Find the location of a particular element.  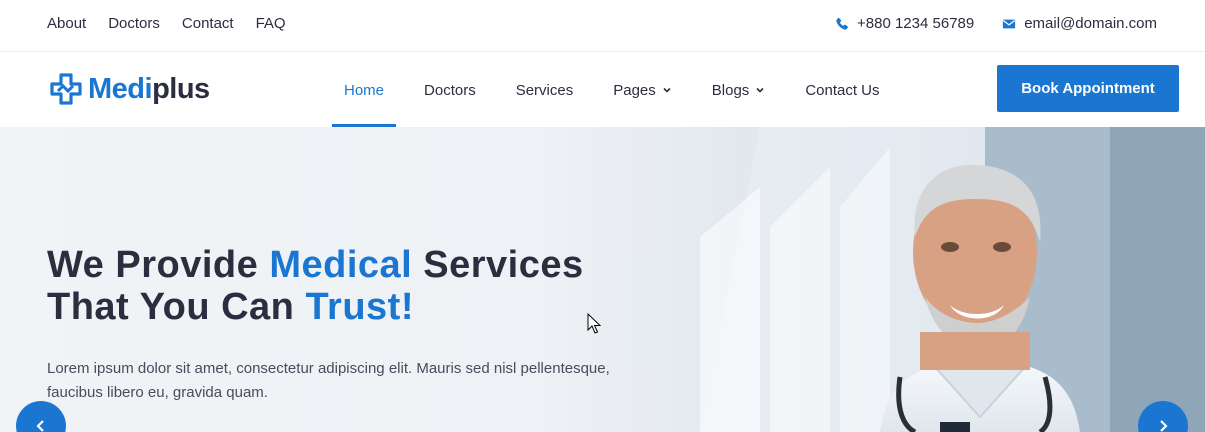

nav-home-label: Home is located at coordinates (364, 90).